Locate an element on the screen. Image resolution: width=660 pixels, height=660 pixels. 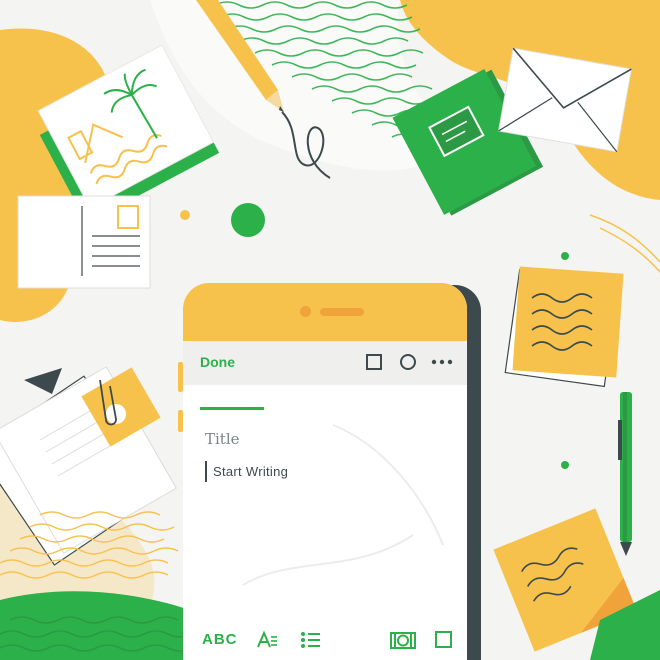
green-circle is located at coordinates (248, 220).